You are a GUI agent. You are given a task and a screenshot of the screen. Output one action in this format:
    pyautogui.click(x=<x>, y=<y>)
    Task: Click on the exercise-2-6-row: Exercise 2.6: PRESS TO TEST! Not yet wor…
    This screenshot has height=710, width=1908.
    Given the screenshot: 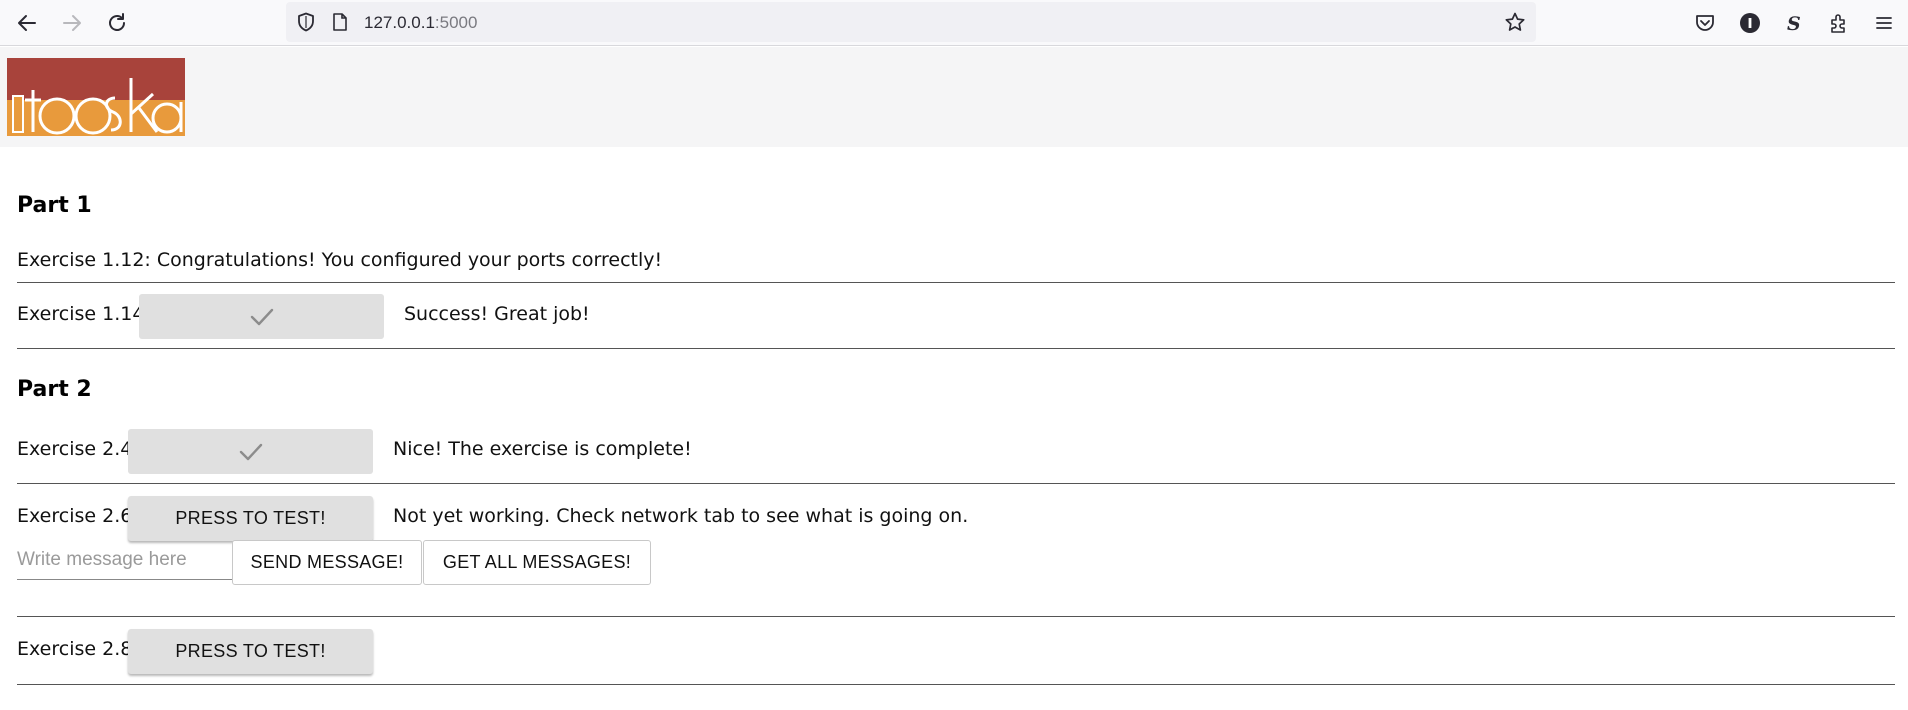 What is the action you would take?
    pyautogui.click(x=956, y=518)
    